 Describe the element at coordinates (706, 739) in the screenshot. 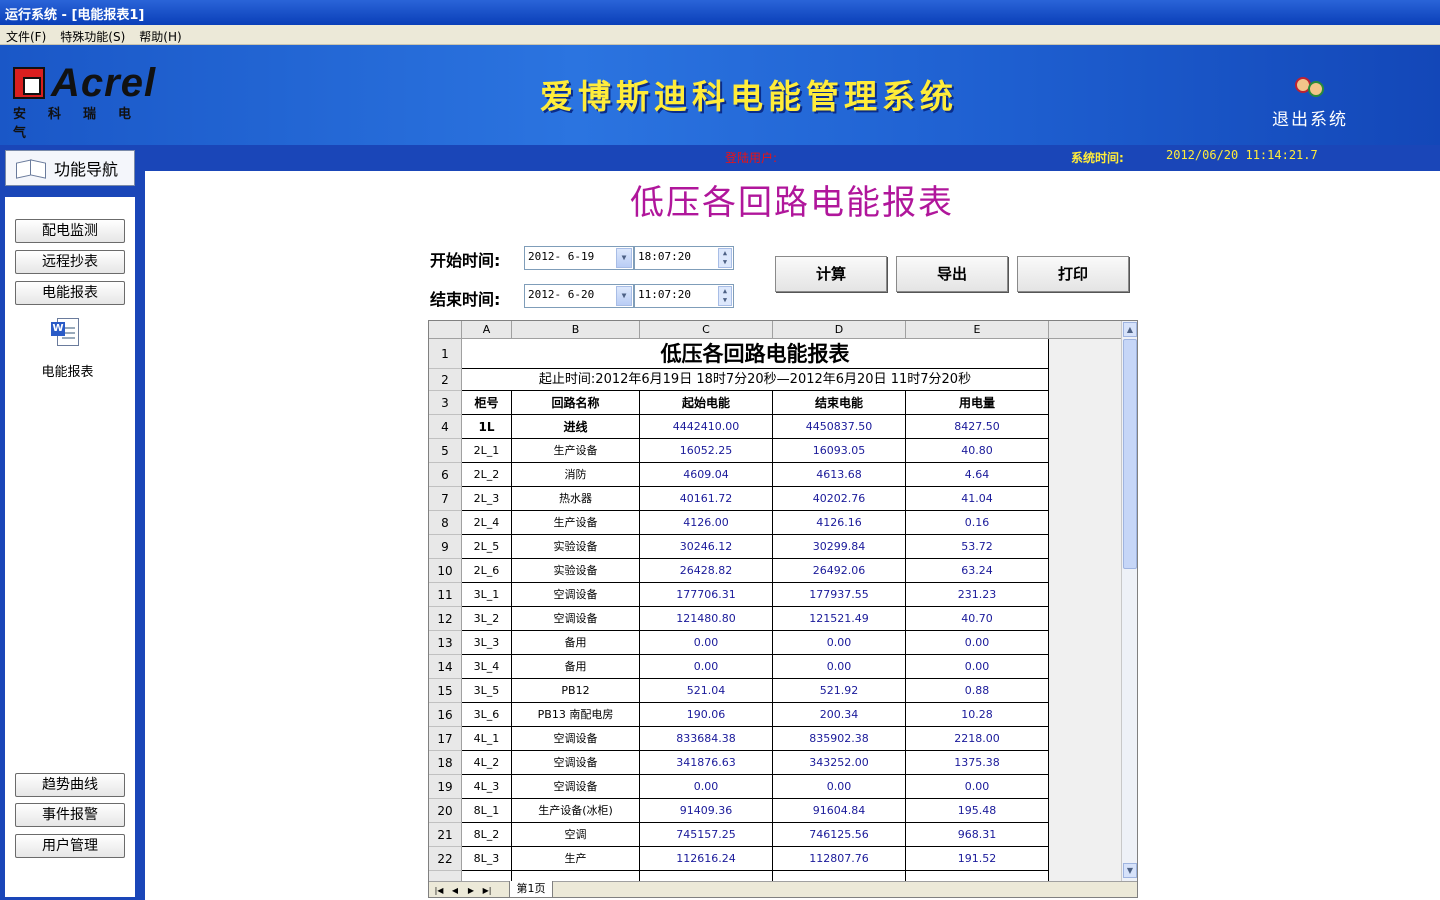

I see `table-cell: 833684.38` at that location.